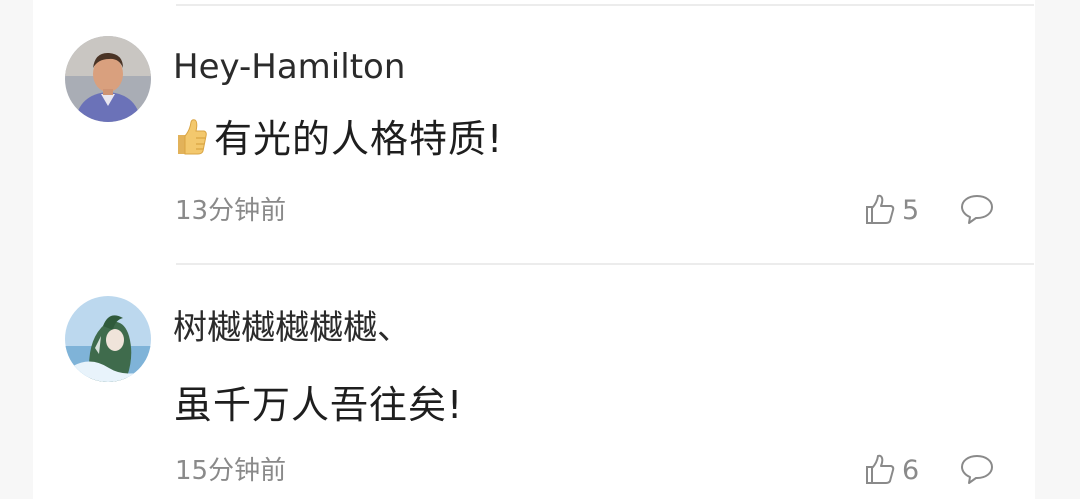 This screenshot has height=499, width=1080. I want to click on thumbs-up-emoji-icon, so click(191, 140).